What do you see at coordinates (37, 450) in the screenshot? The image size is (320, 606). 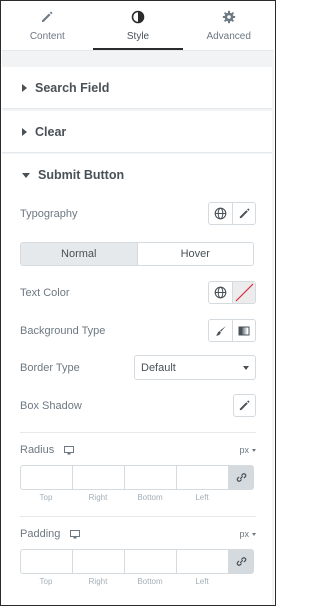 I see `radius-label: Radius` at bounding box center [37, 450].